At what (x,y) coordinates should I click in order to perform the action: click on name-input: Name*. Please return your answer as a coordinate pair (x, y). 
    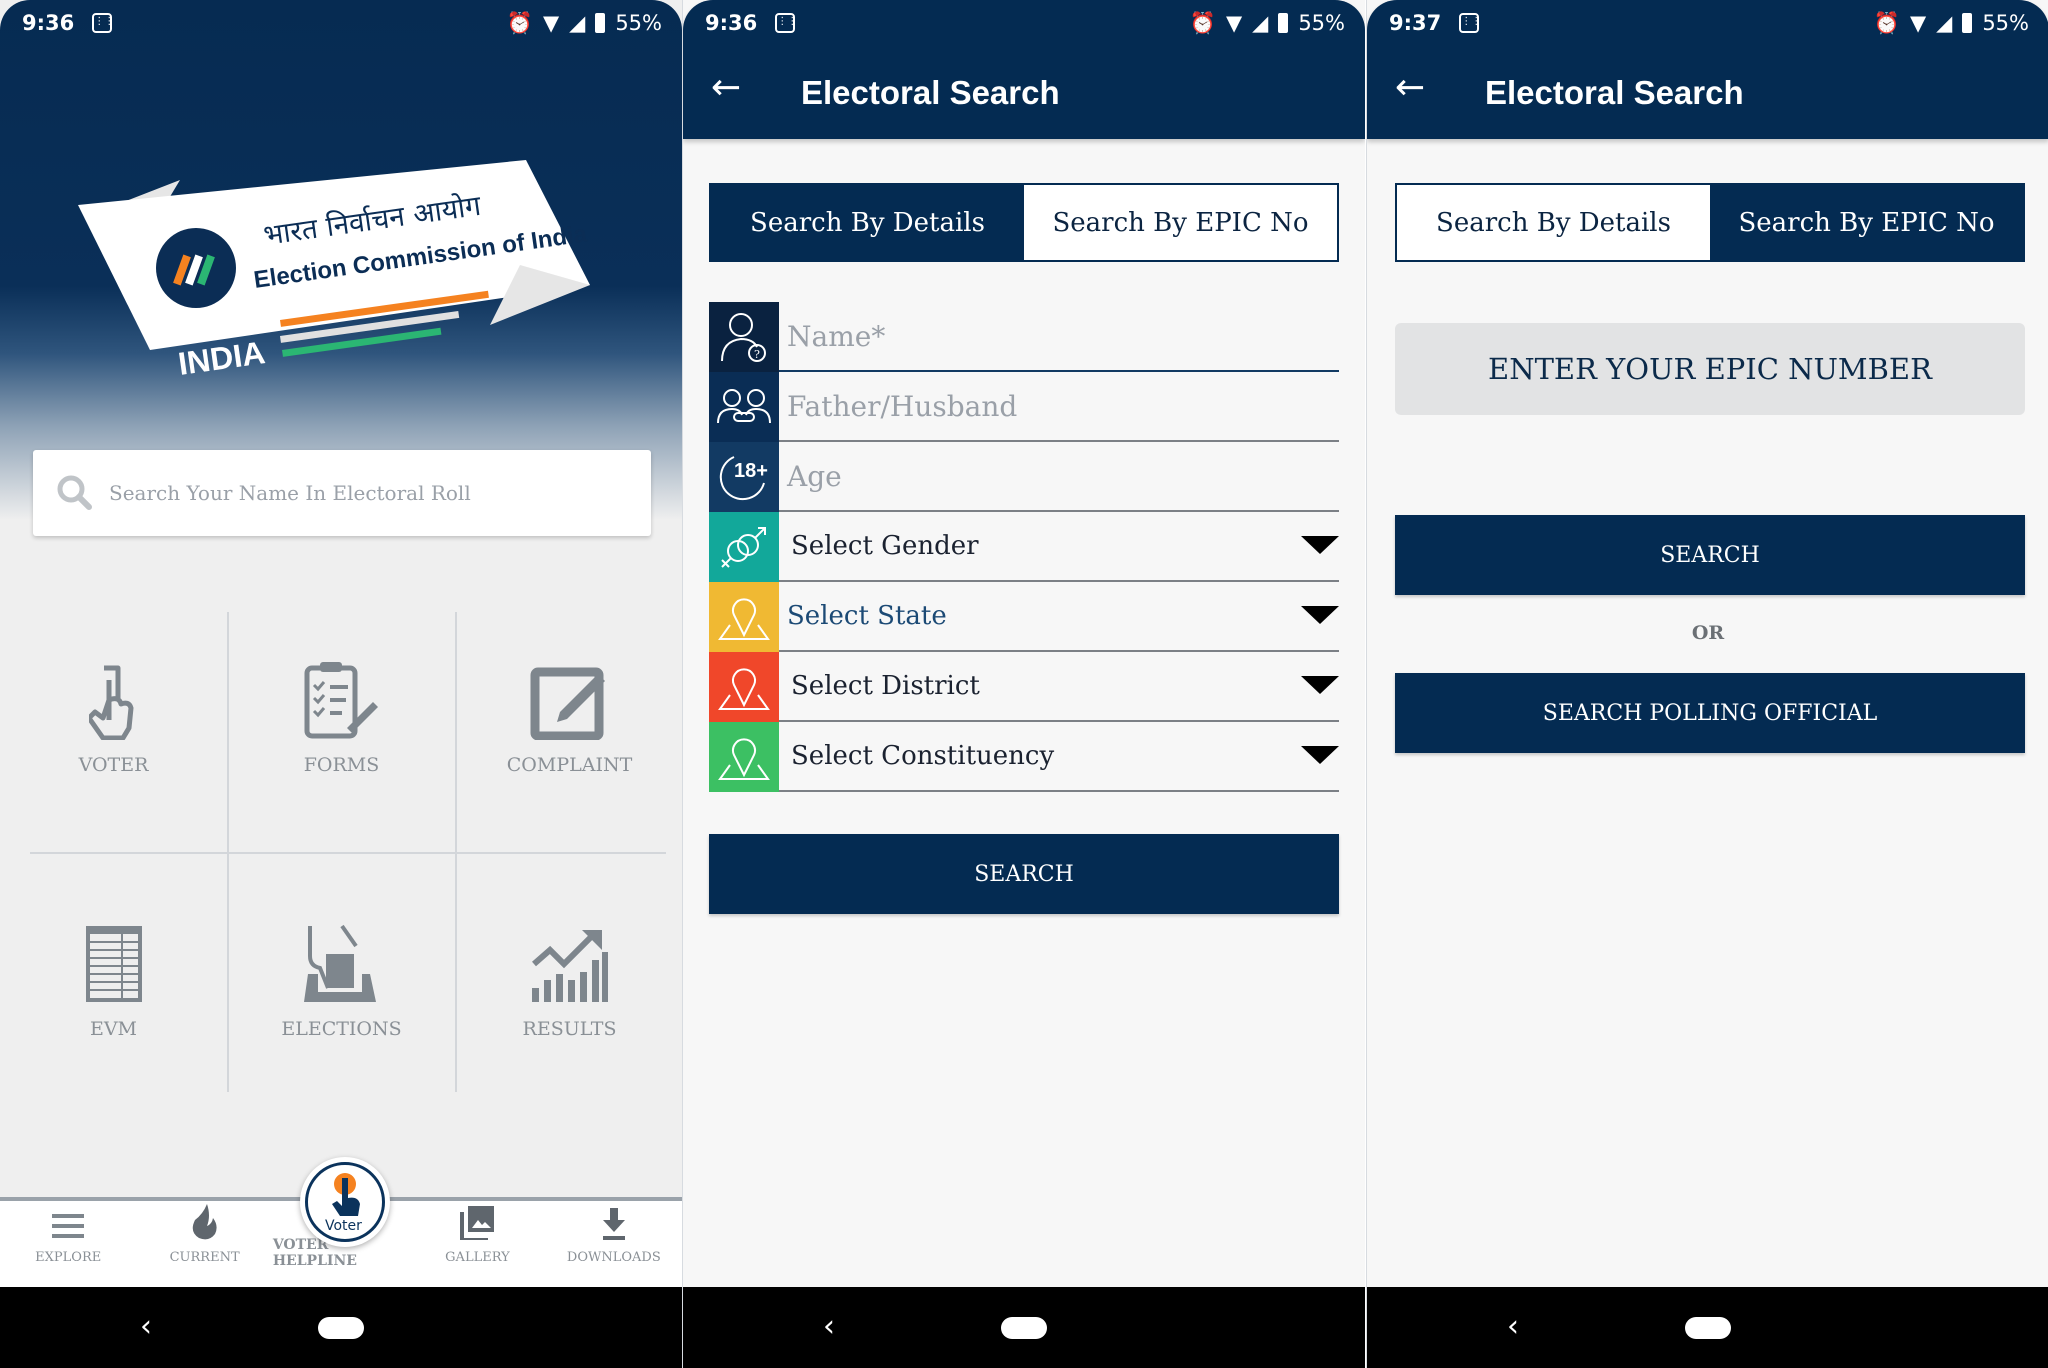
    Looking at the image, I should click on (1059, 337).